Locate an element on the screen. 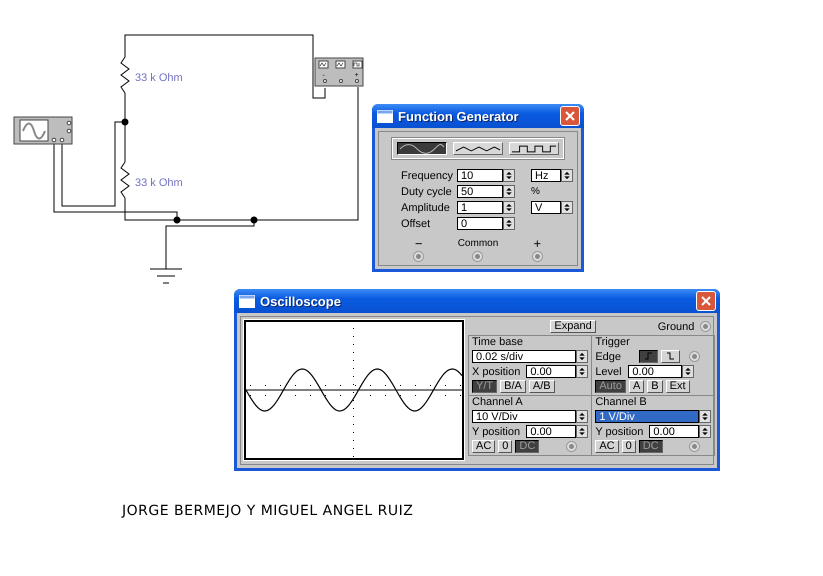 The height and width of the screenshot is (576, 823). unit-label: % is located at coordinates (536, 192).